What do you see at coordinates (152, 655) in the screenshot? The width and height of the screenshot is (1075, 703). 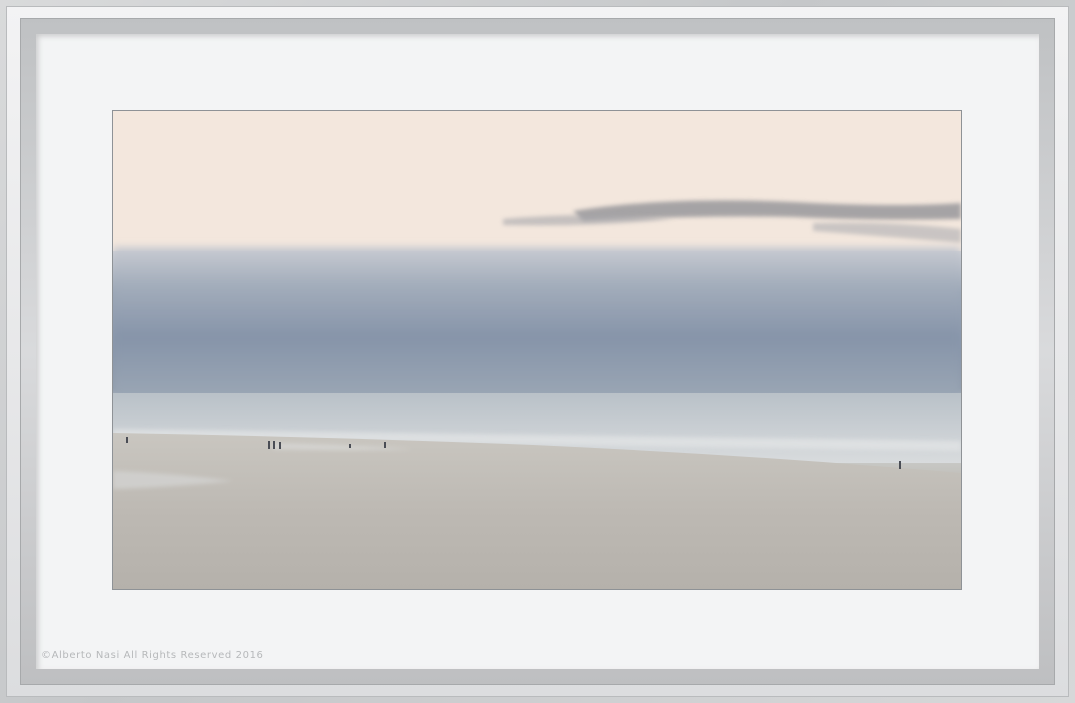 I see `copyright-watermark: ©Alberto Nasi All Rights Reserved 2016` at bounding box center [152, 655].